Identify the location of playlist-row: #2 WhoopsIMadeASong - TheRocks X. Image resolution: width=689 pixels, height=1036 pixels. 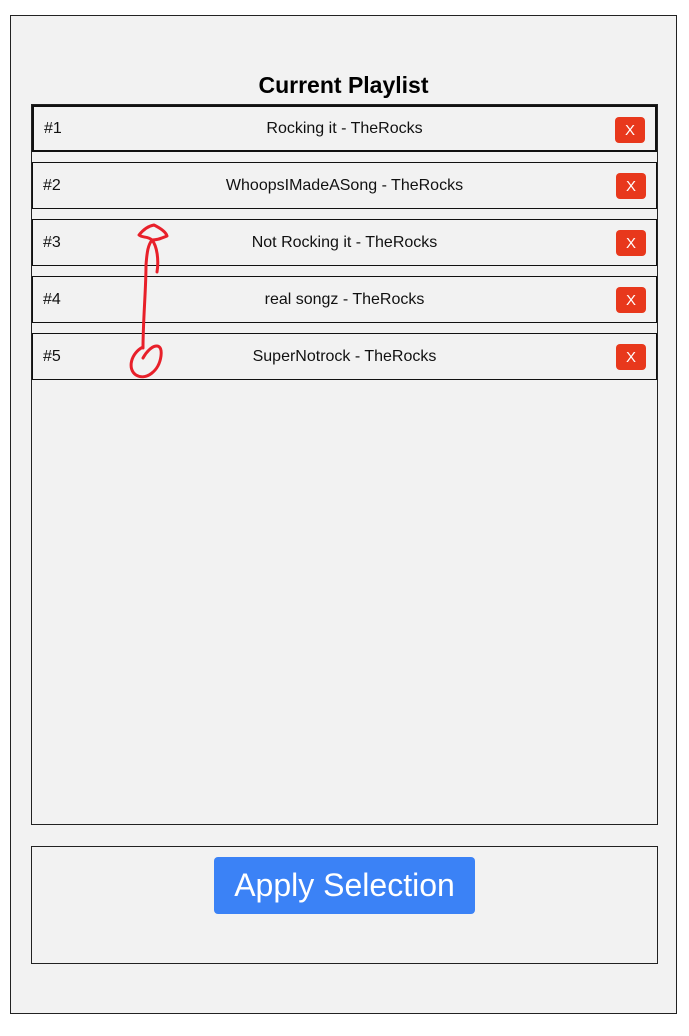
(344, 185).